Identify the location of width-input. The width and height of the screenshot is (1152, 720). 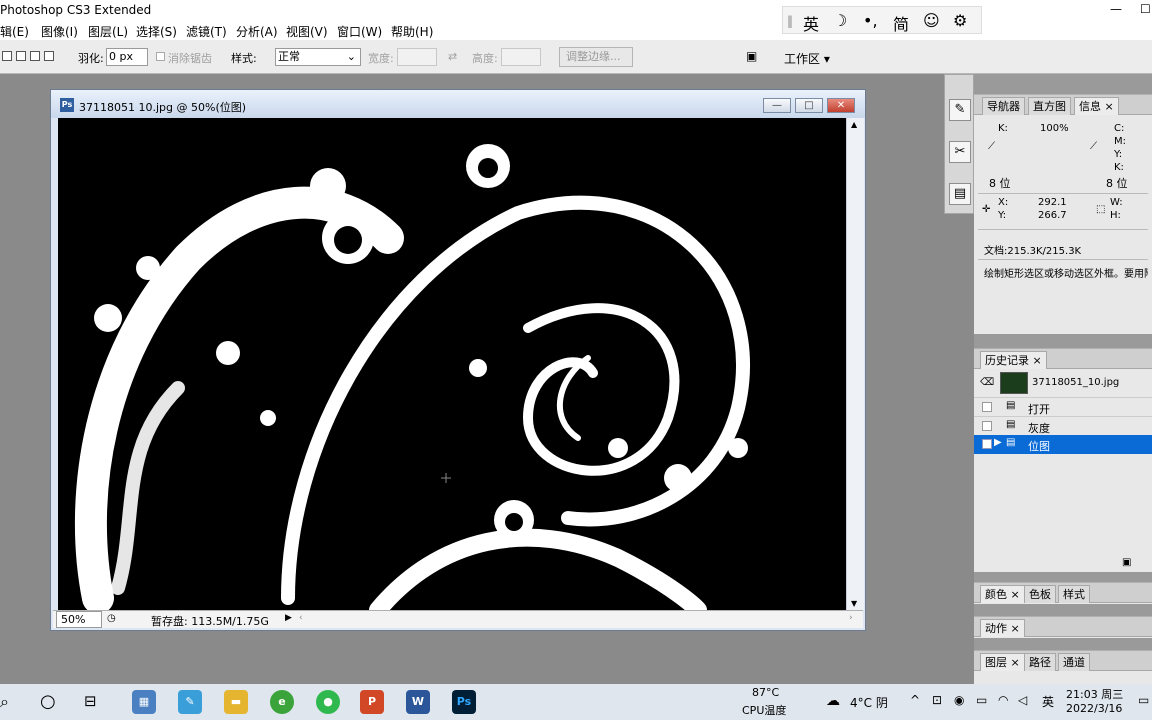
(417, 57).